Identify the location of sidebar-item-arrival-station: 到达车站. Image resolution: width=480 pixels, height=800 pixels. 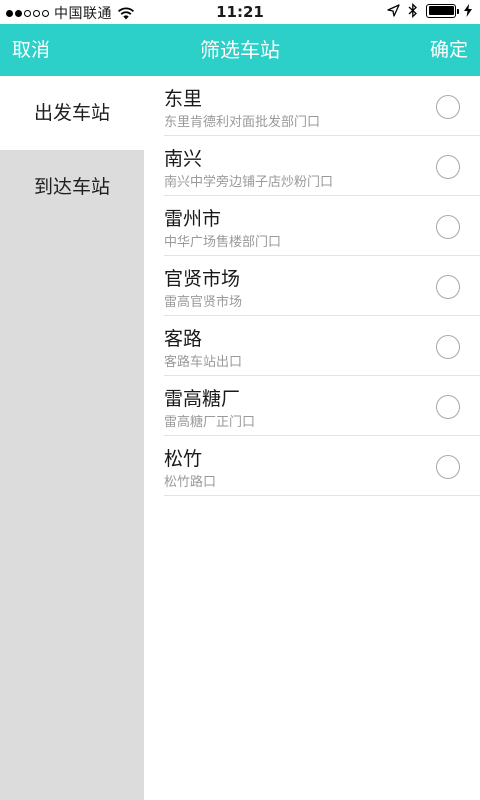
(72, 187).